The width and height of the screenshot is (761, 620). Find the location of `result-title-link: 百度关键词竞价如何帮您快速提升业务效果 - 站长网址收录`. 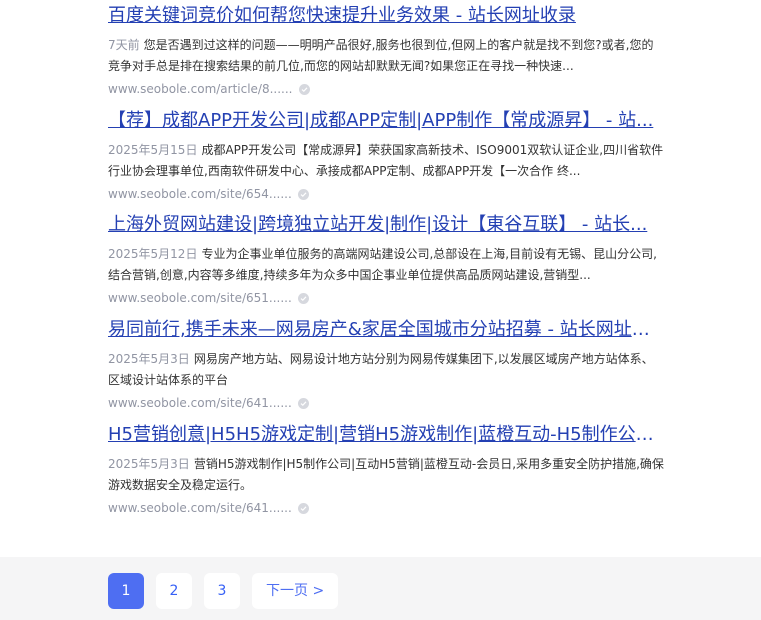

result-title-link: 百度关键词竞价如何帮您快速提升业务效果 - 站长网址收录 is located at coordinates (386, 16).